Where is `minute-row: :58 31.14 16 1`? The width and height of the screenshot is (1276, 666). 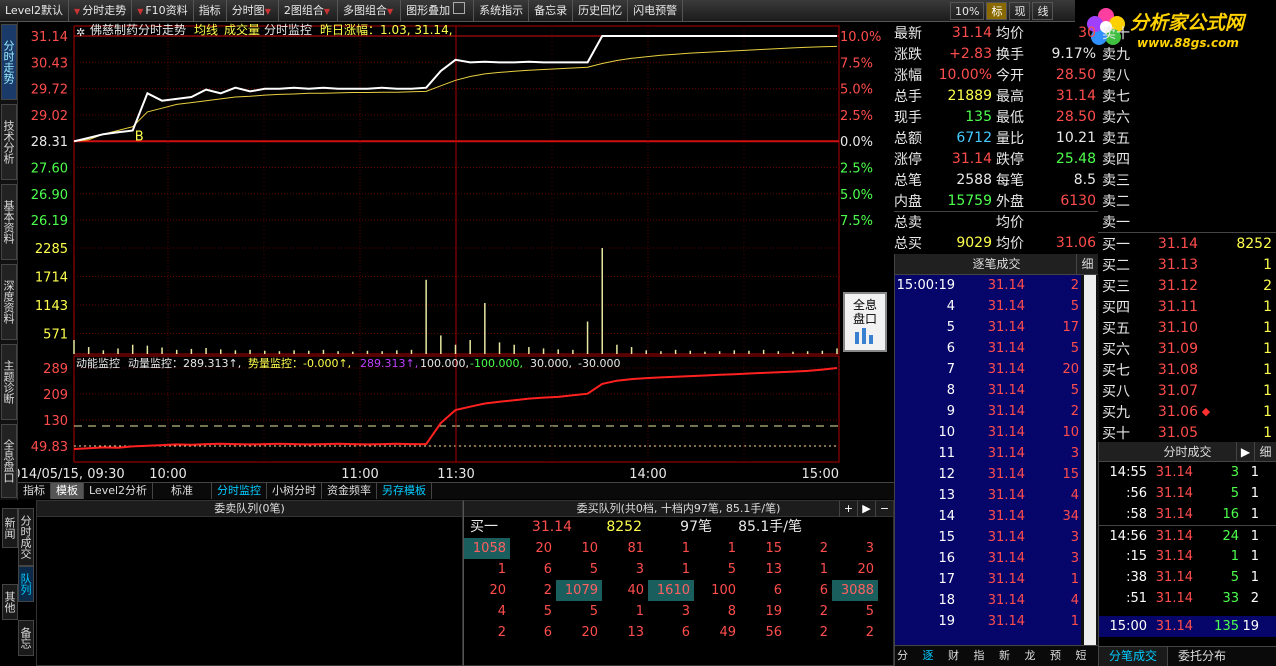 minute-row: :58 31.14 16 1 is located at coordinates (1187, 514).